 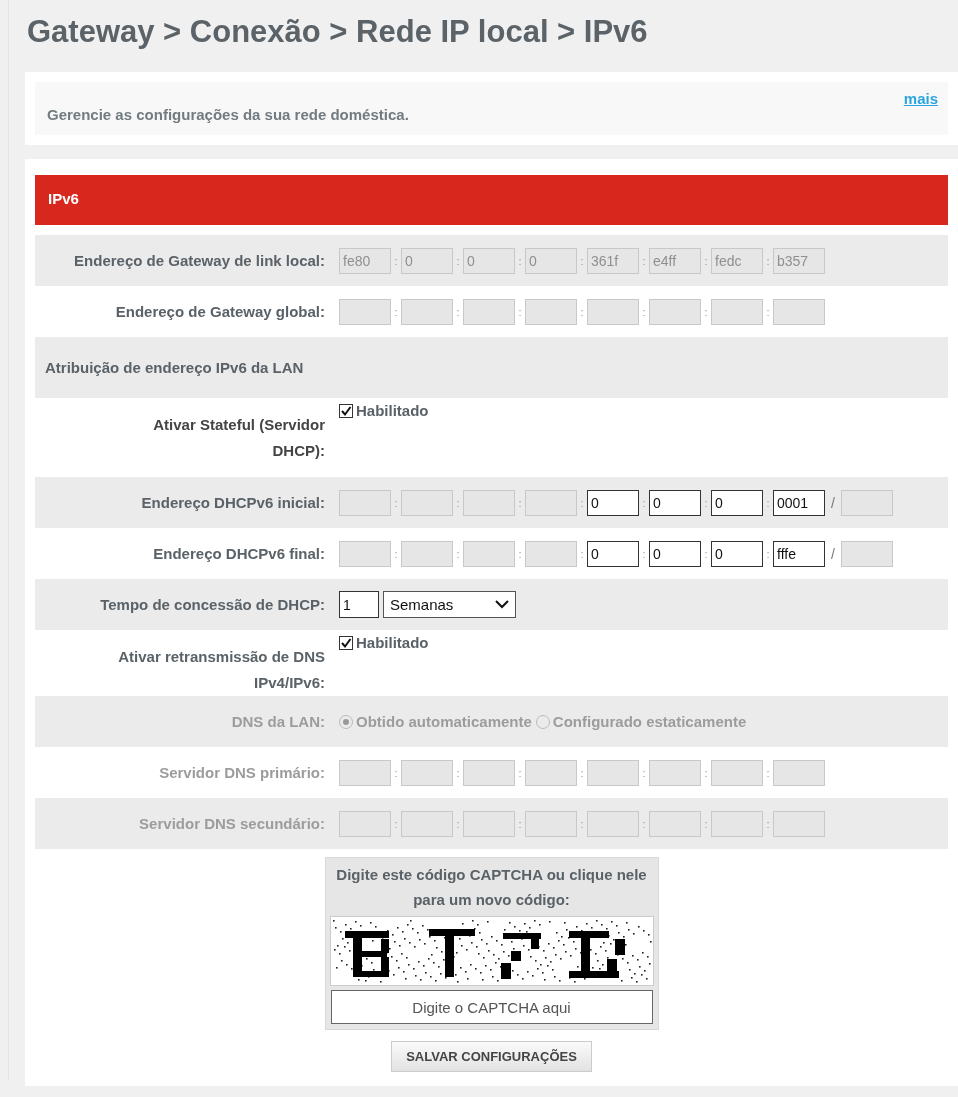 I want to click on field-label: Tempo de concessão de DHCP:, so click(x=212, y=604).